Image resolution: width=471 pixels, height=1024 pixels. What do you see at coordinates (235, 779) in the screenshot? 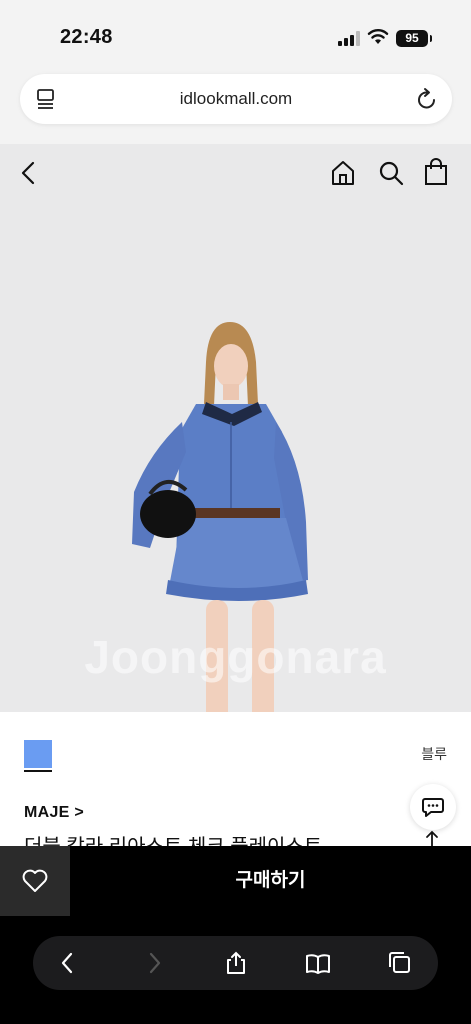
I see `product-info: 블루 MAJE >` at bounding box center [235, 779].